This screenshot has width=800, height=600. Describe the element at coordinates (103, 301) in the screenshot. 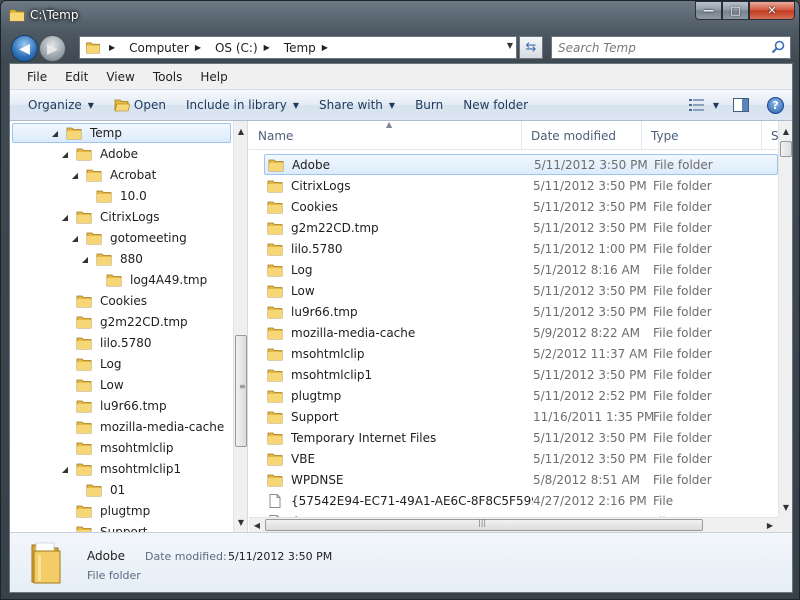

I see `tree-item: Cookies` at that location.